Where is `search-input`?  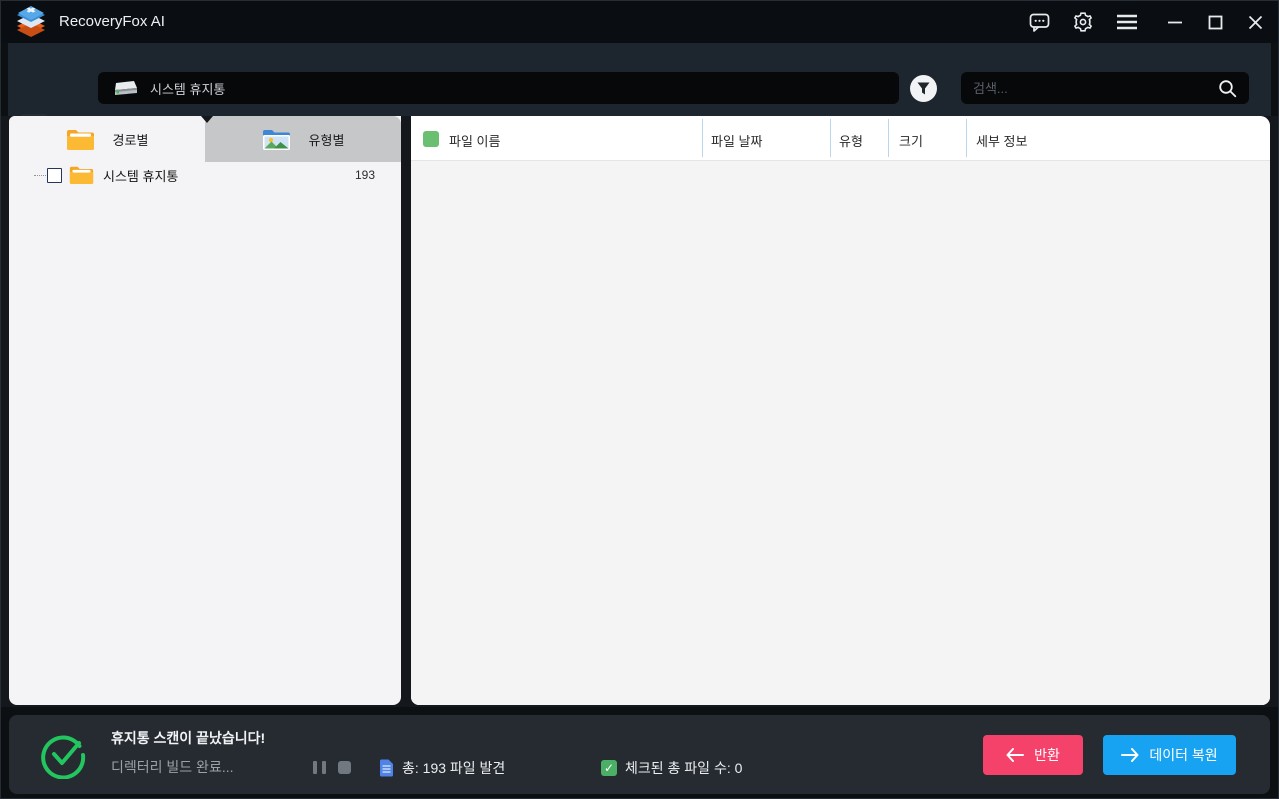
search-input is located at coordinates (1095, 88).